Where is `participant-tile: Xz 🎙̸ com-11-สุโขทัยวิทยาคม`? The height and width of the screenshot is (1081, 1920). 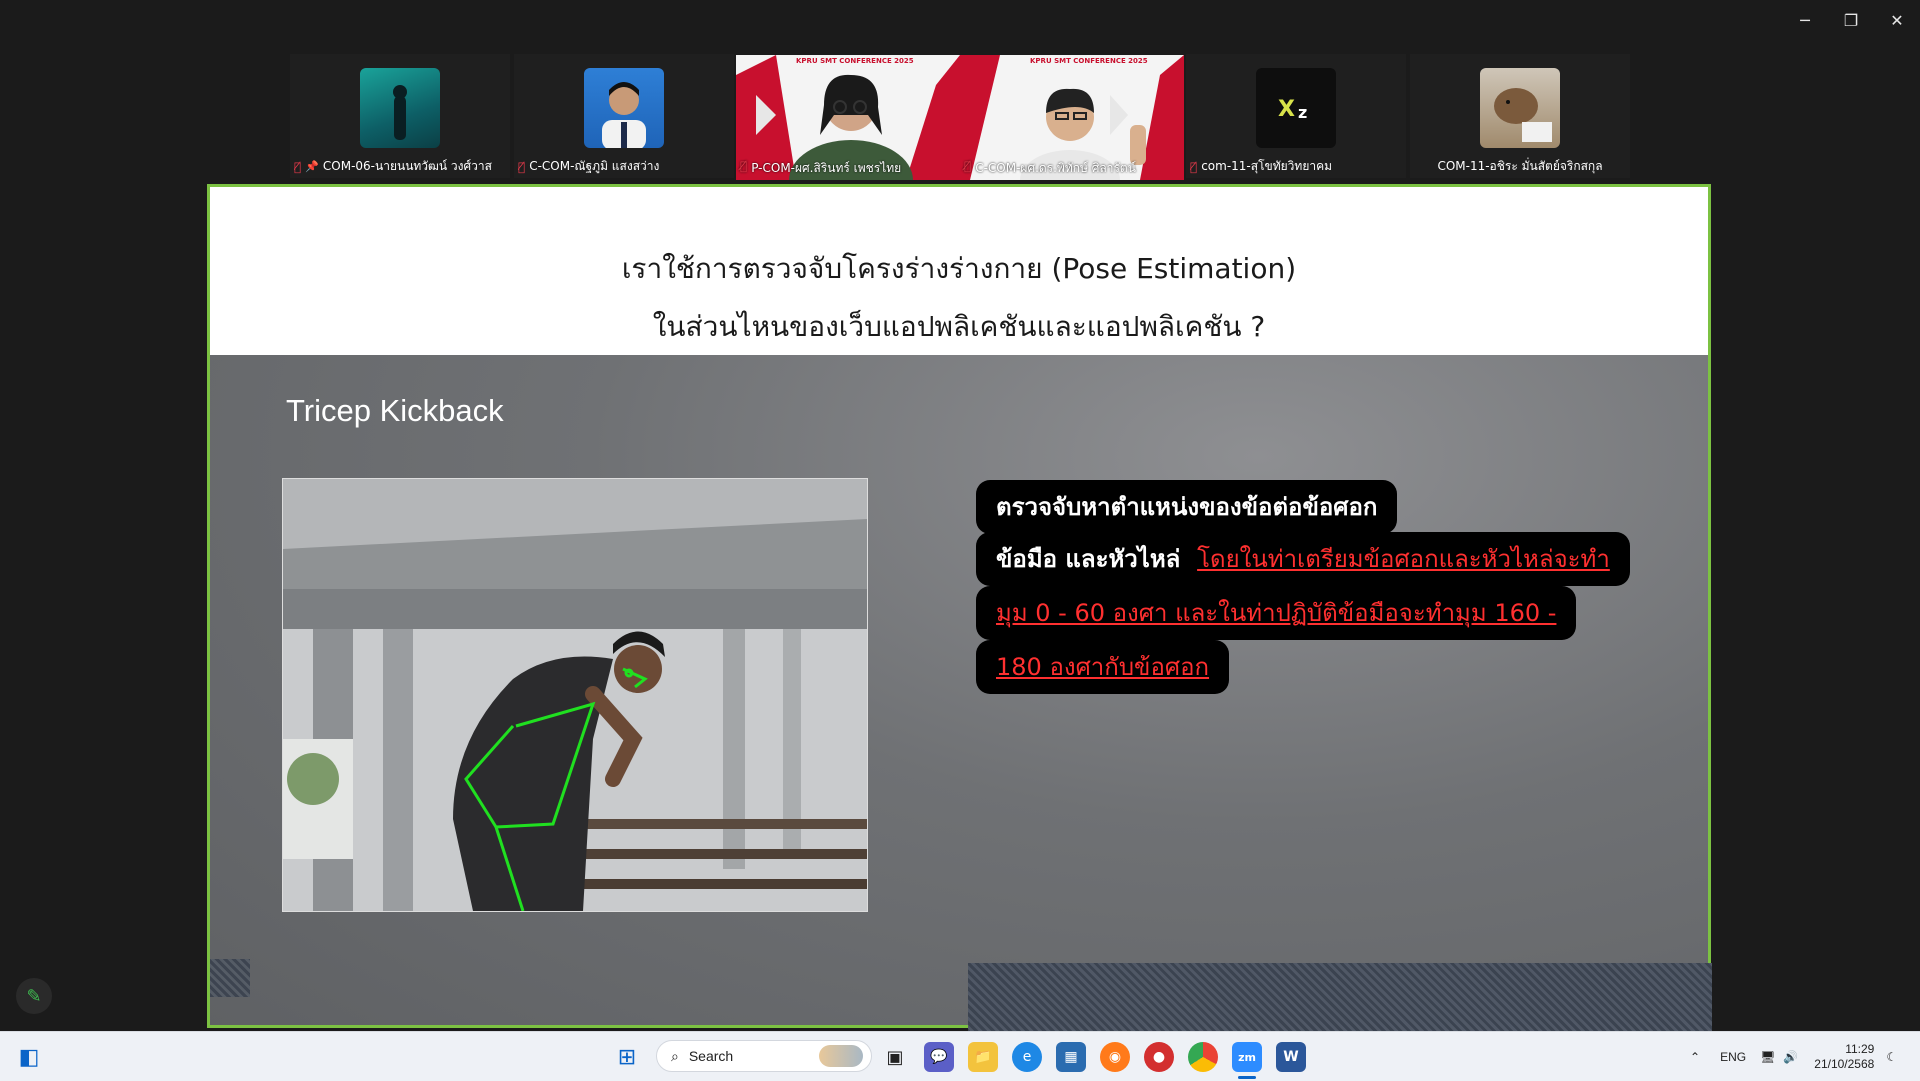 participant-tile: Xz 🎙̸ com-11-สุโขทัยวิทยาคม is located at coordinates (1296, 116).